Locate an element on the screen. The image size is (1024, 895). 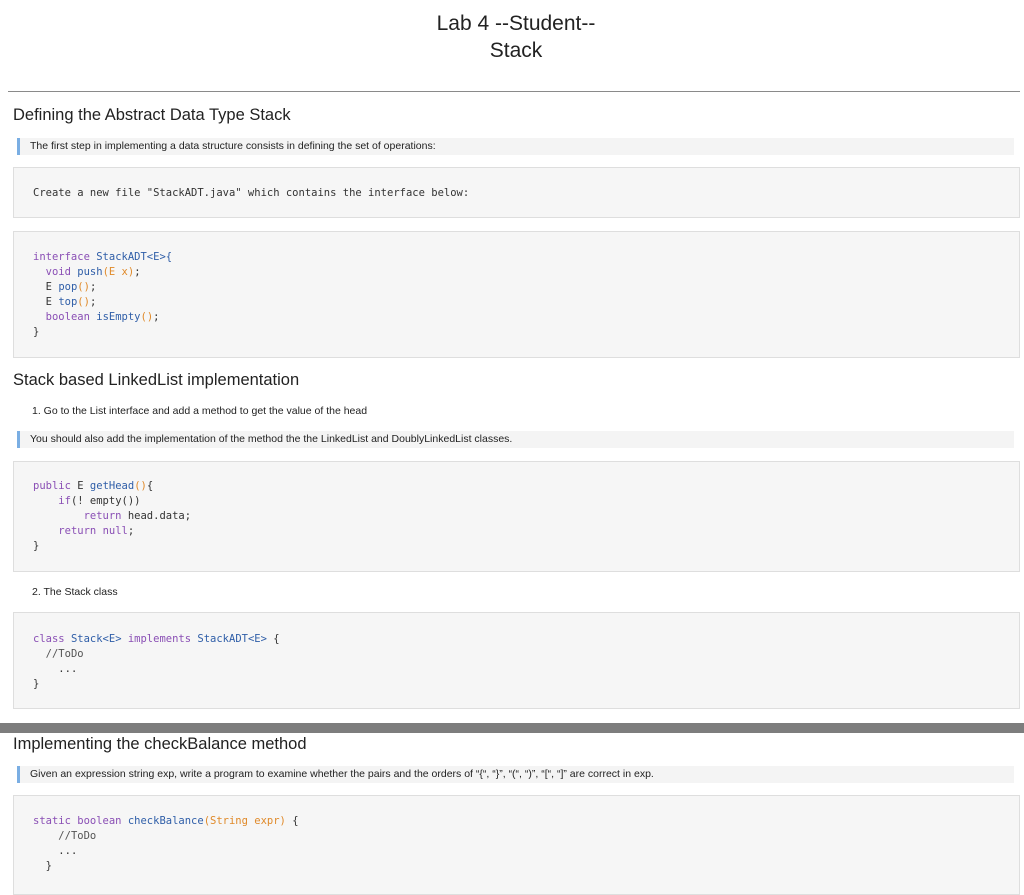
page-title-line-2: Stack is located at coordinates (516, 50).